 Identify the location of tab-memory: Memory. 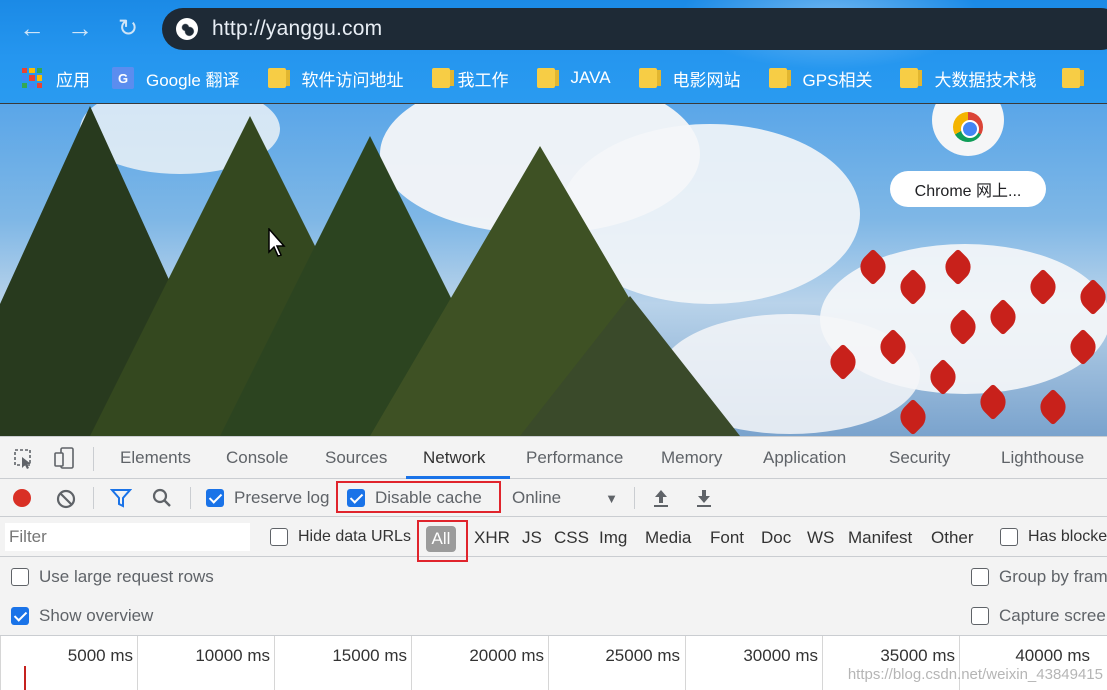
(691, 458).